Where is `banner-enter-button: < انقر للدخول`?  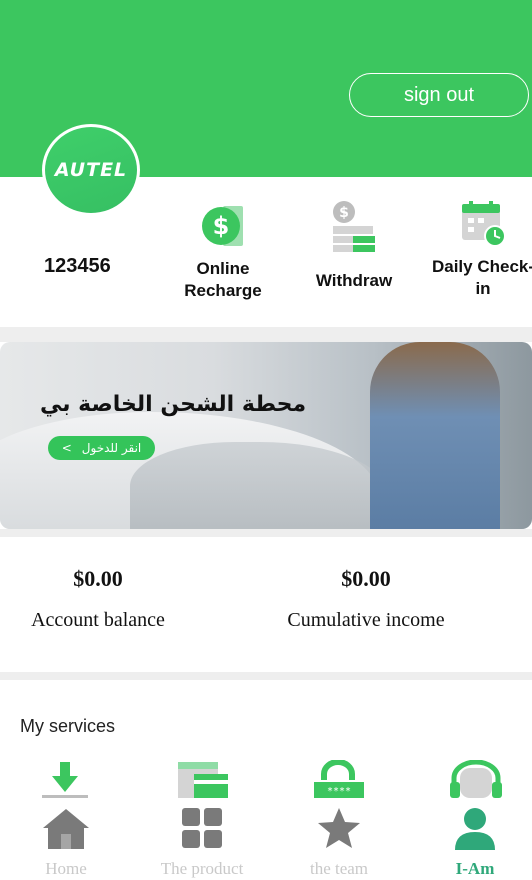
banner-enter-button: < انقر للدخول is located at coordinates (101, 448).